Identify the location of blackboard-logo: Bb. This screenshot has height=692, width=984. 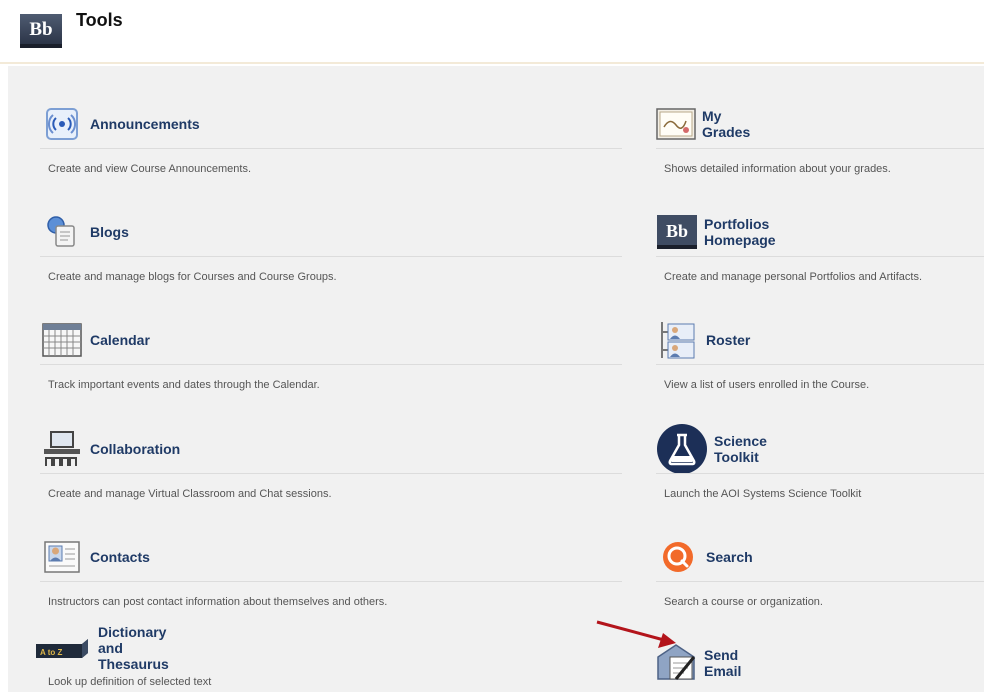
(41, 31).